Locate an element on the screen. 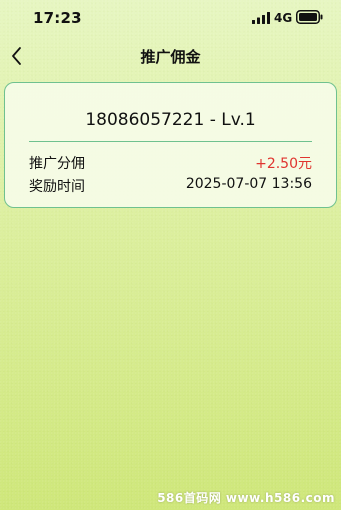 The image size is (341, 510). page-title: 推广佣金 is located at coordinates (170, 57).